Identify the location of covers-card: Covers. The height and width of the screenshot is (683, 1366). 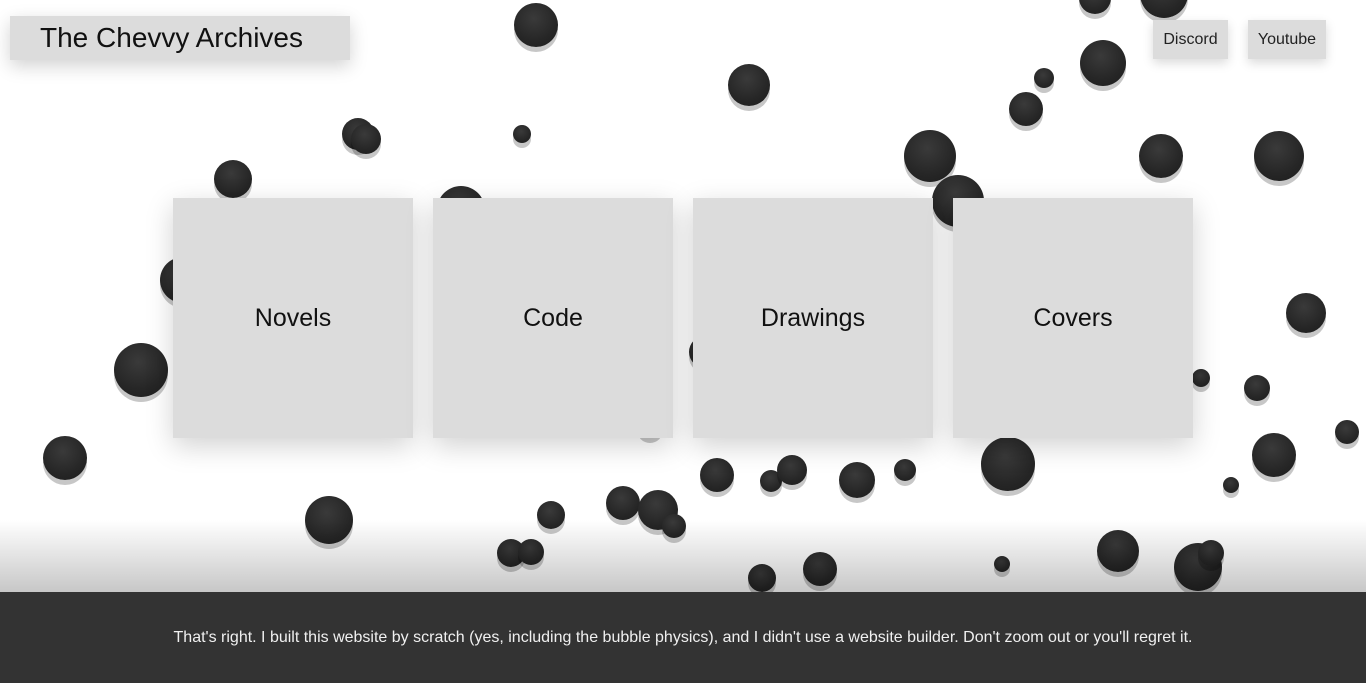
(1073, 318).